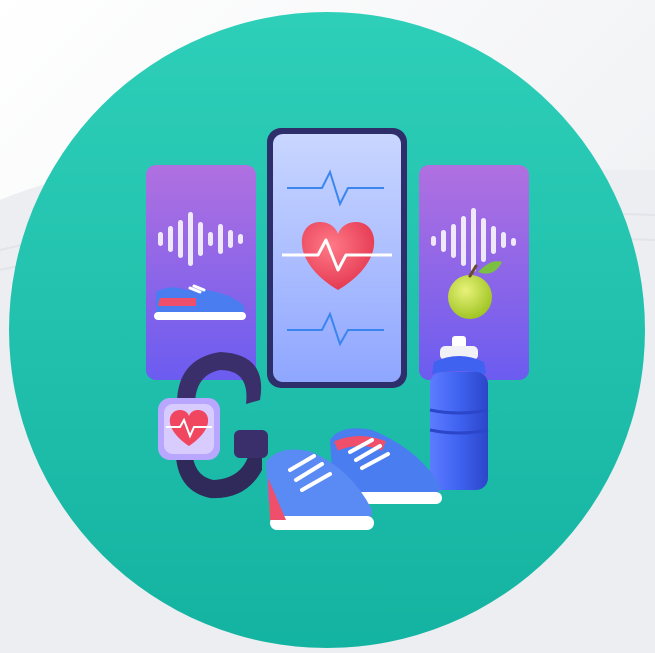  I want to click on left-activity-card, so click(201, 272).